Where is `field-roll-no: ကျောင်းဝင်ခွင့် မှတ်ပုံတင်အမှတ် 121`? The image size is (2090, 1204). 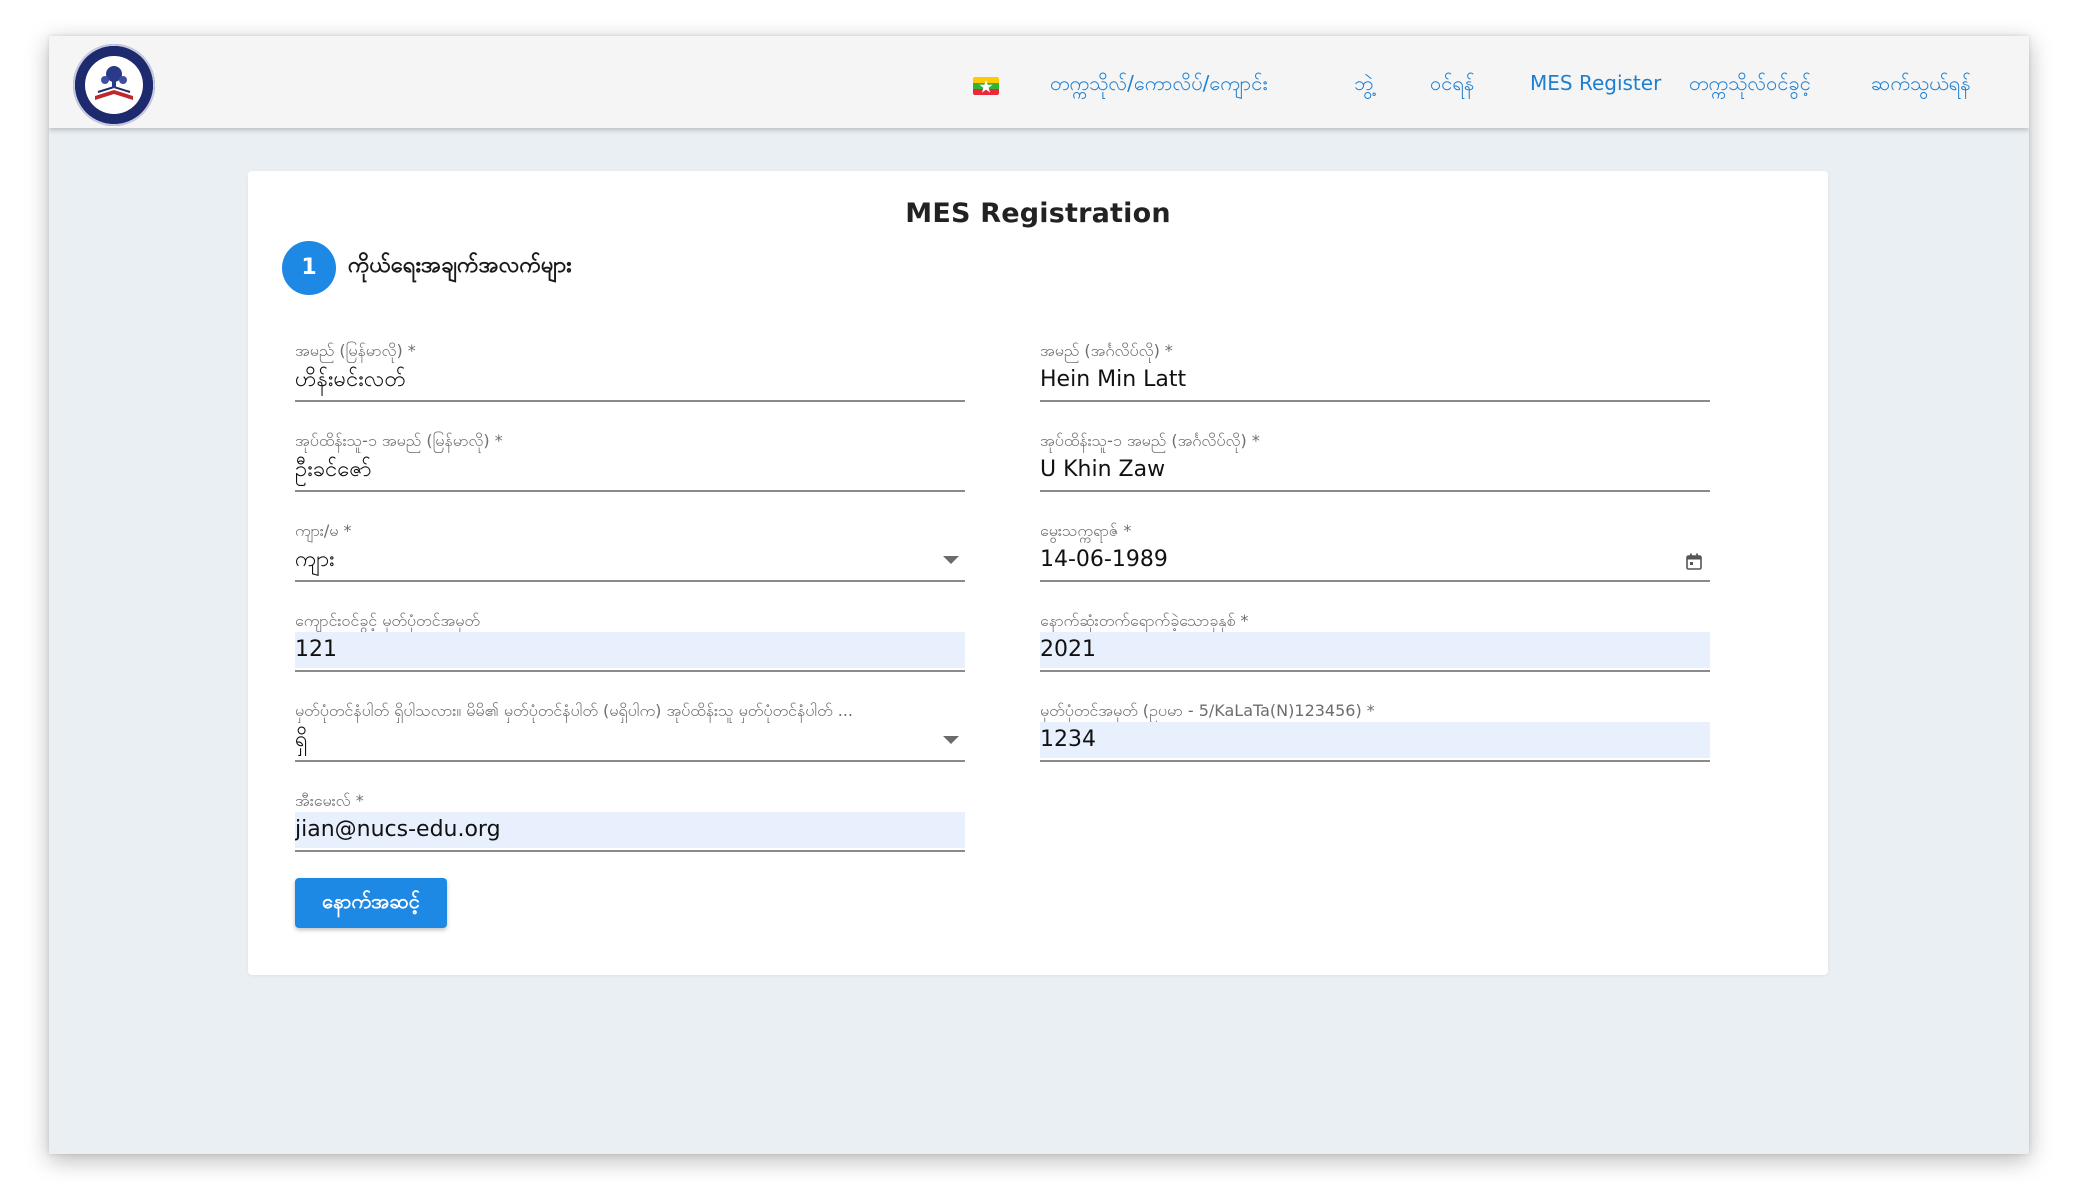
field-roll-no: ကျောင်းဝင်ခွင့် မှတ်ပုံတင်အမှတ် 121 is located at coordinates (630, 645).